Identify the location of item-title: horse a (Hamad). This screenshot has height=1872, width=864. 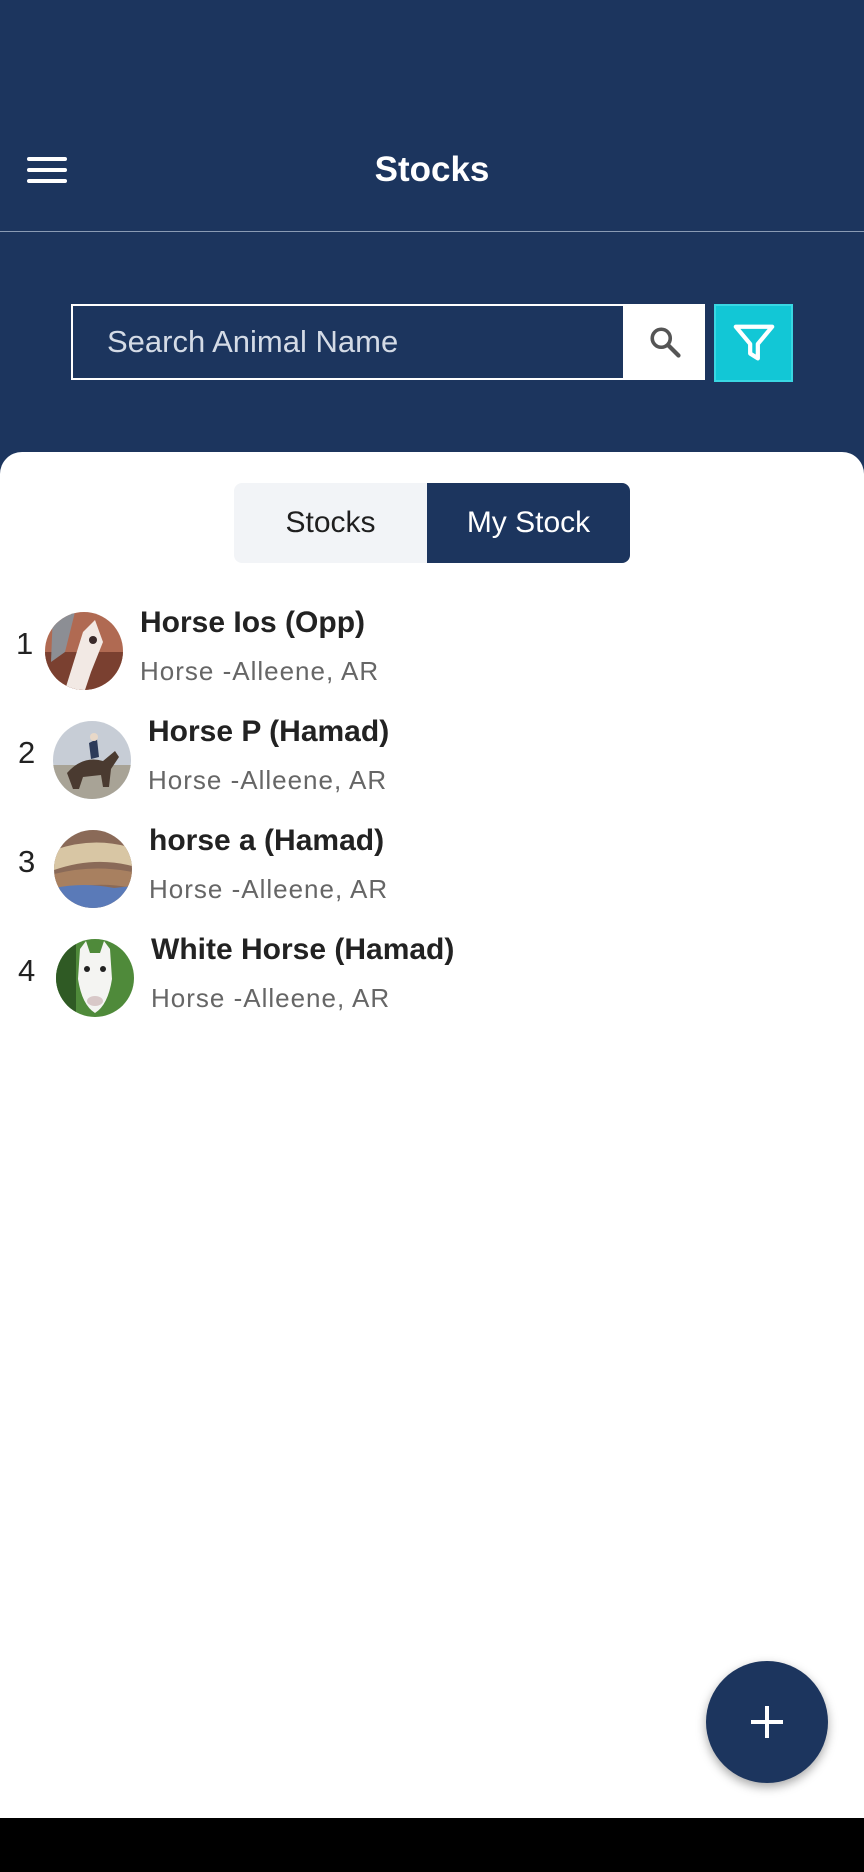
(267, 840).